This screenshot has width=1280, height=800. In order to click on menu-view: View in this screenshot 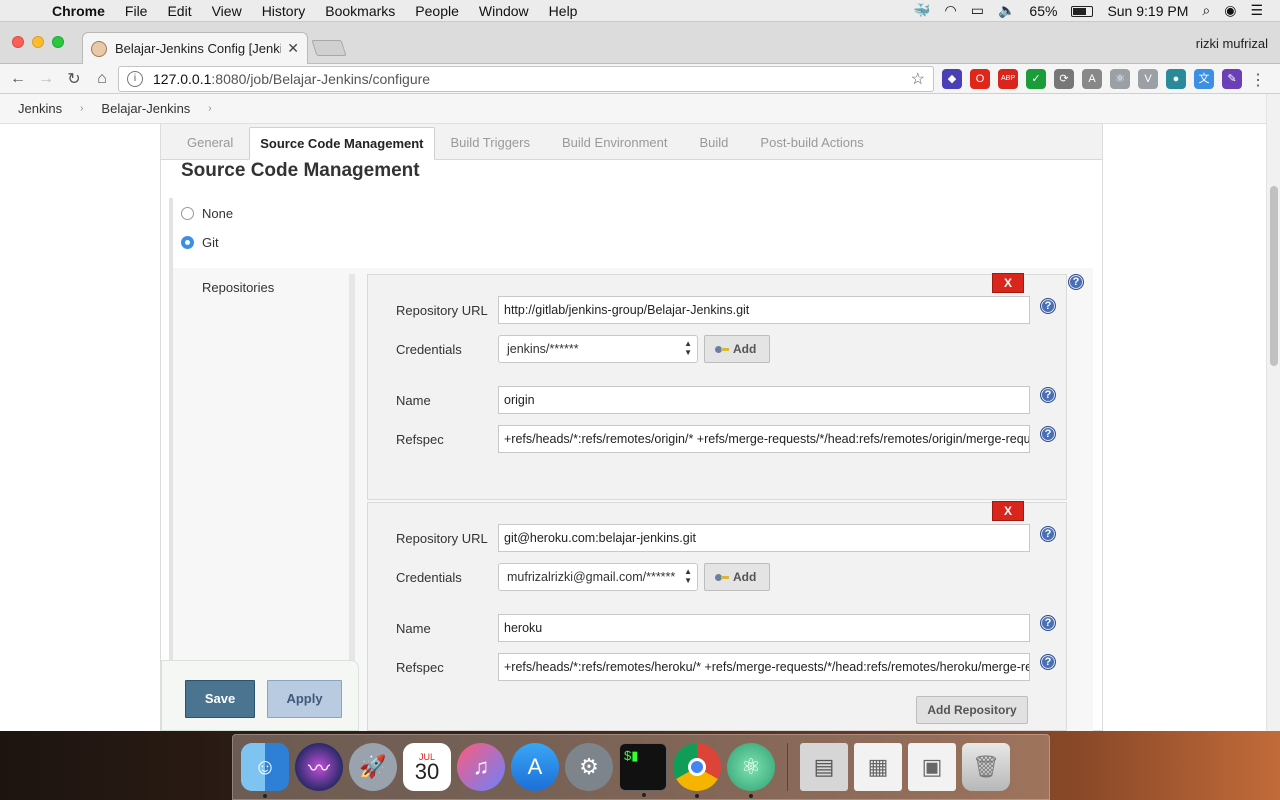, I will do `click(227, 11)`.